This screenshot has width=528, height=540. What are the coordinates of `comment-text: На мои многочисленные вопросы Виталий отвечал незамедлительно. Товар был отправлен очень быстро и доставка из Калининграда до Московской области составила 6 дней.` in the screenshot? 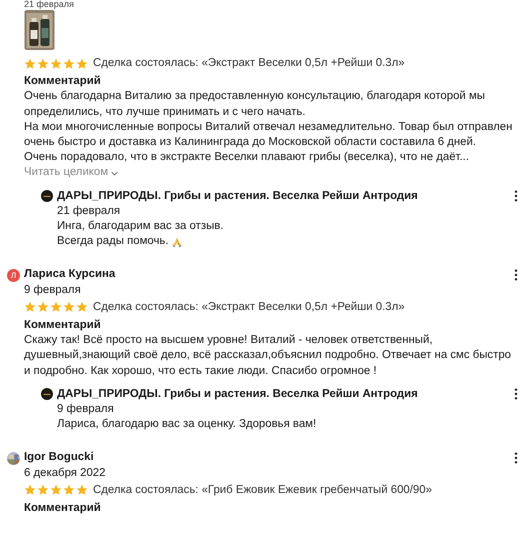 It's located at (269, 135).